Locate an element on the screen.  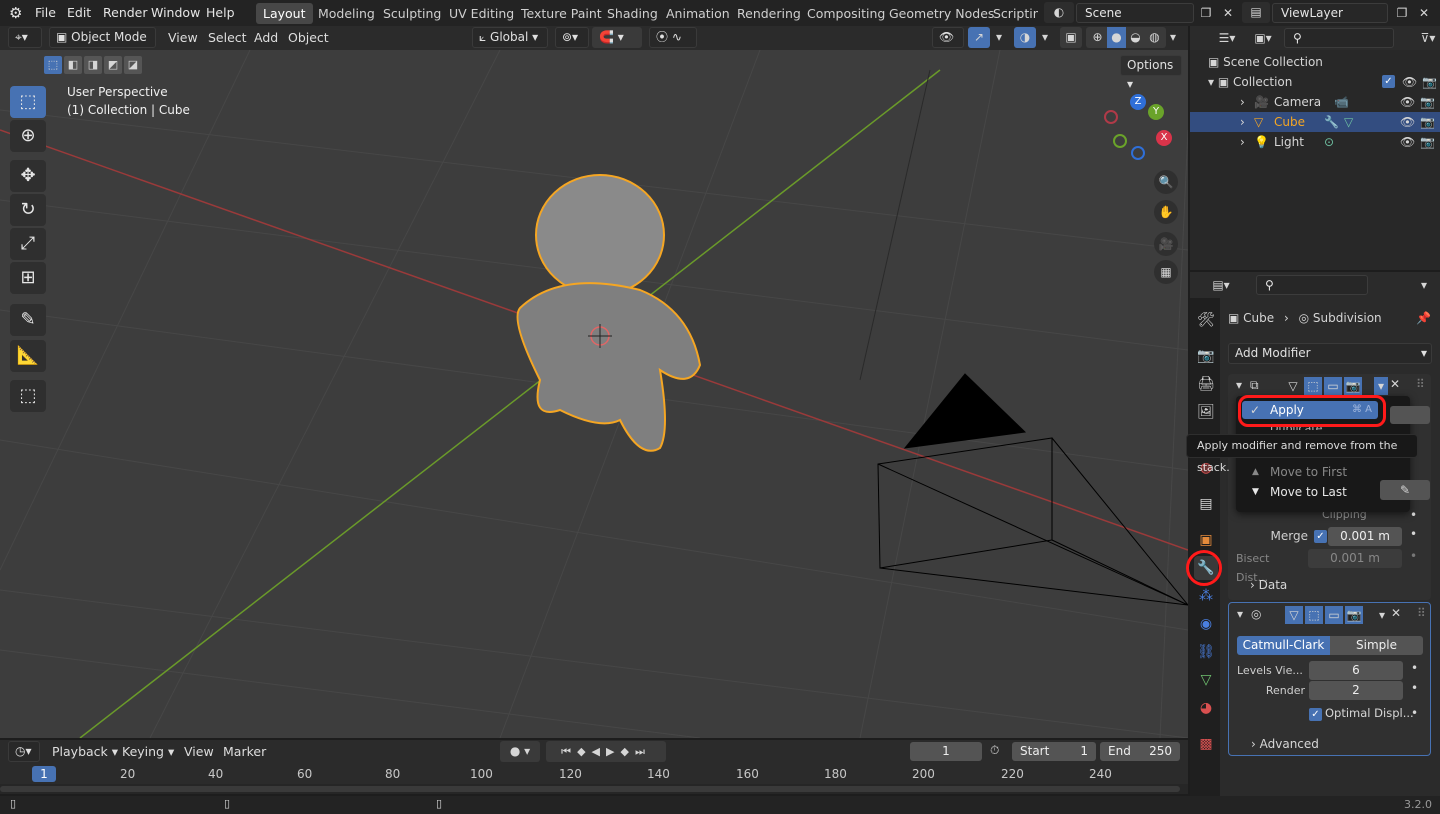
cube-visibility-icon: 👁 is located at coordinates (1407, 122).